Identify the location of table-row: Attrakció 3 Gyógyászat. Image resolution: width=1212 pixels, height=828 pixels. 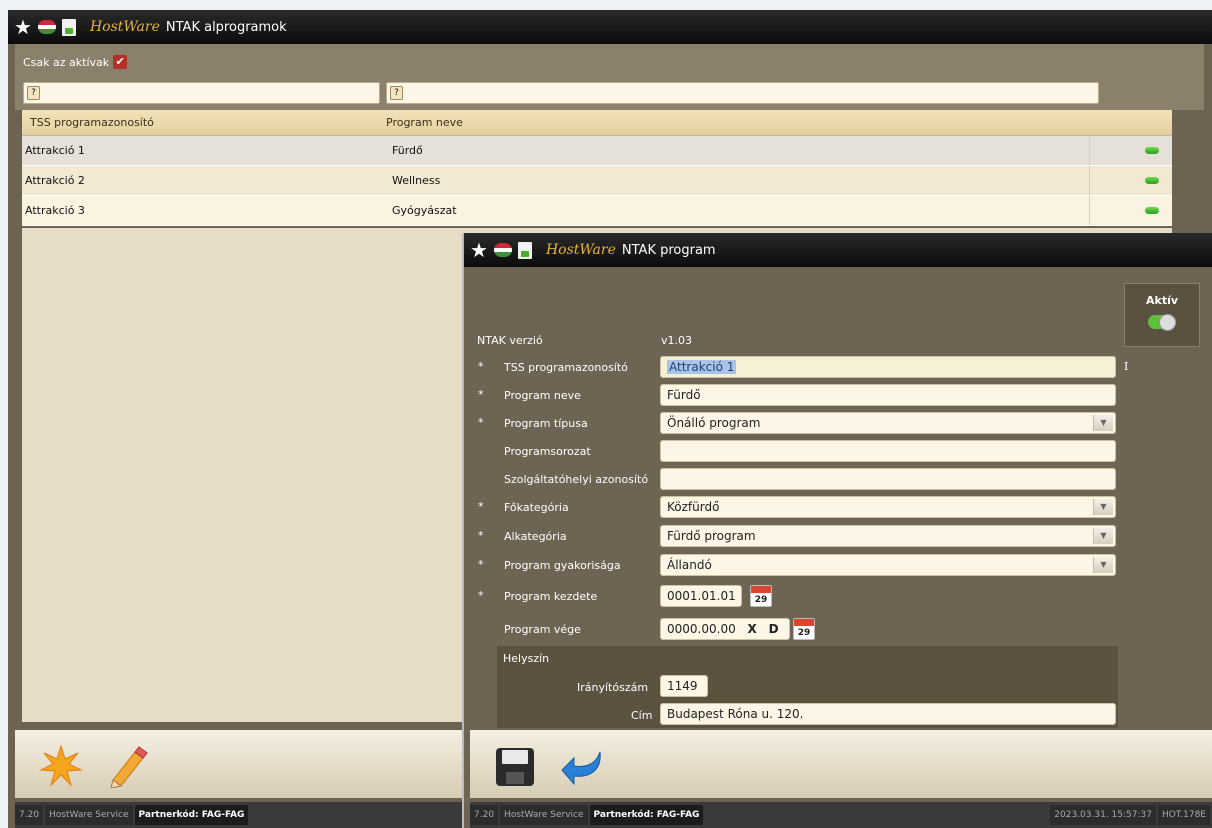
(597, 211).